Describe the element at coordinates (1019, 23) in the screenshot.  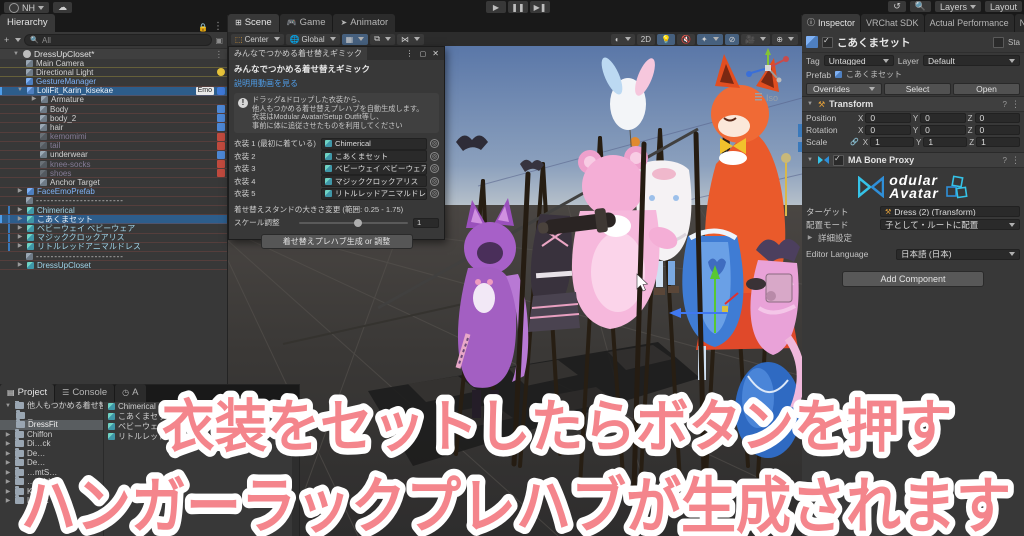
I see `tab-ndmf-console: NDMF Cons` at that location.